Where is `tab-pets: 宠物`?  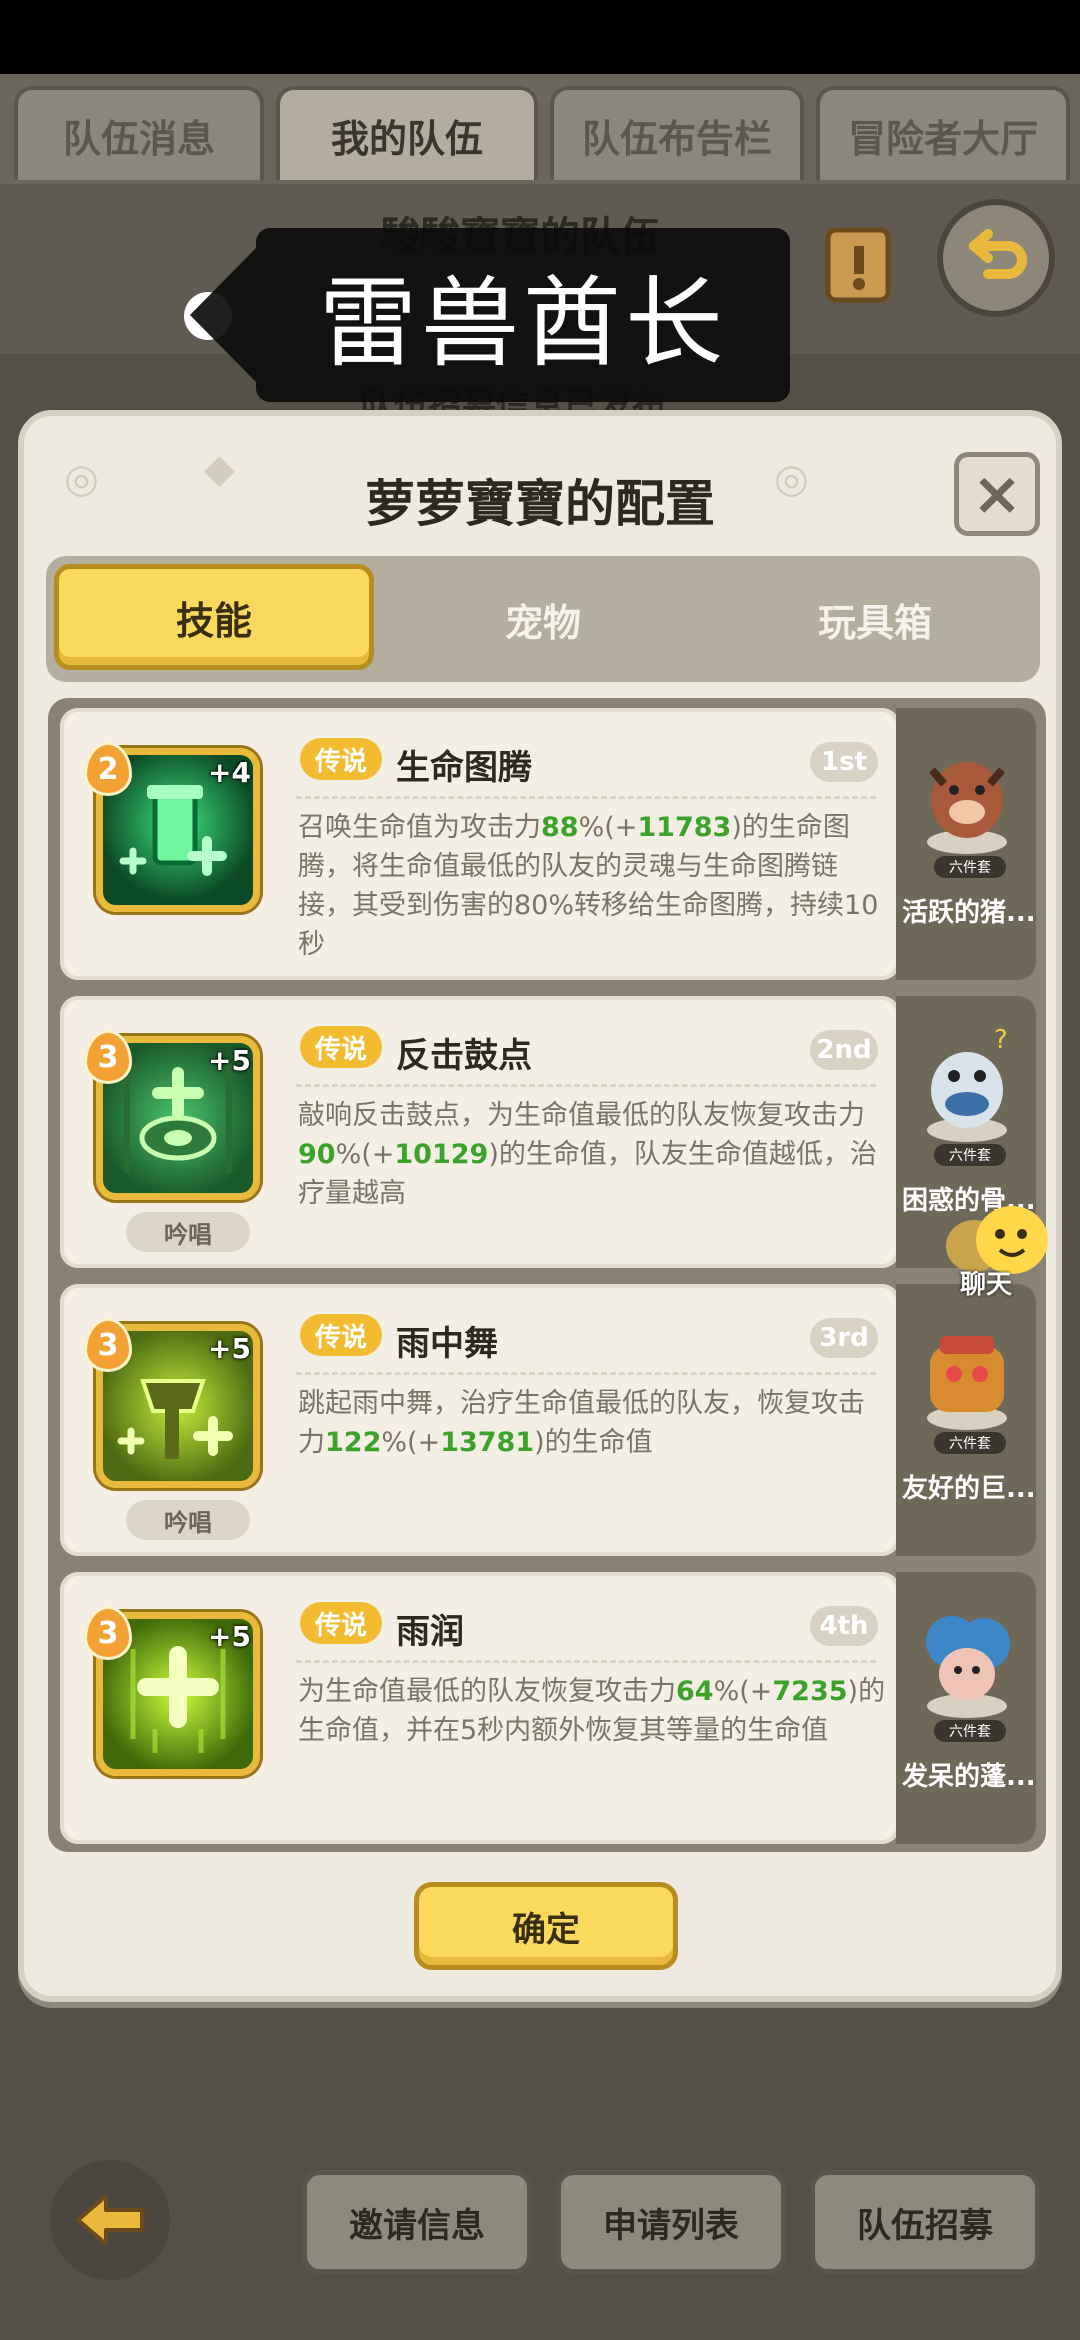
tab-pets: 宠物 is located at coordinates (543, 619).